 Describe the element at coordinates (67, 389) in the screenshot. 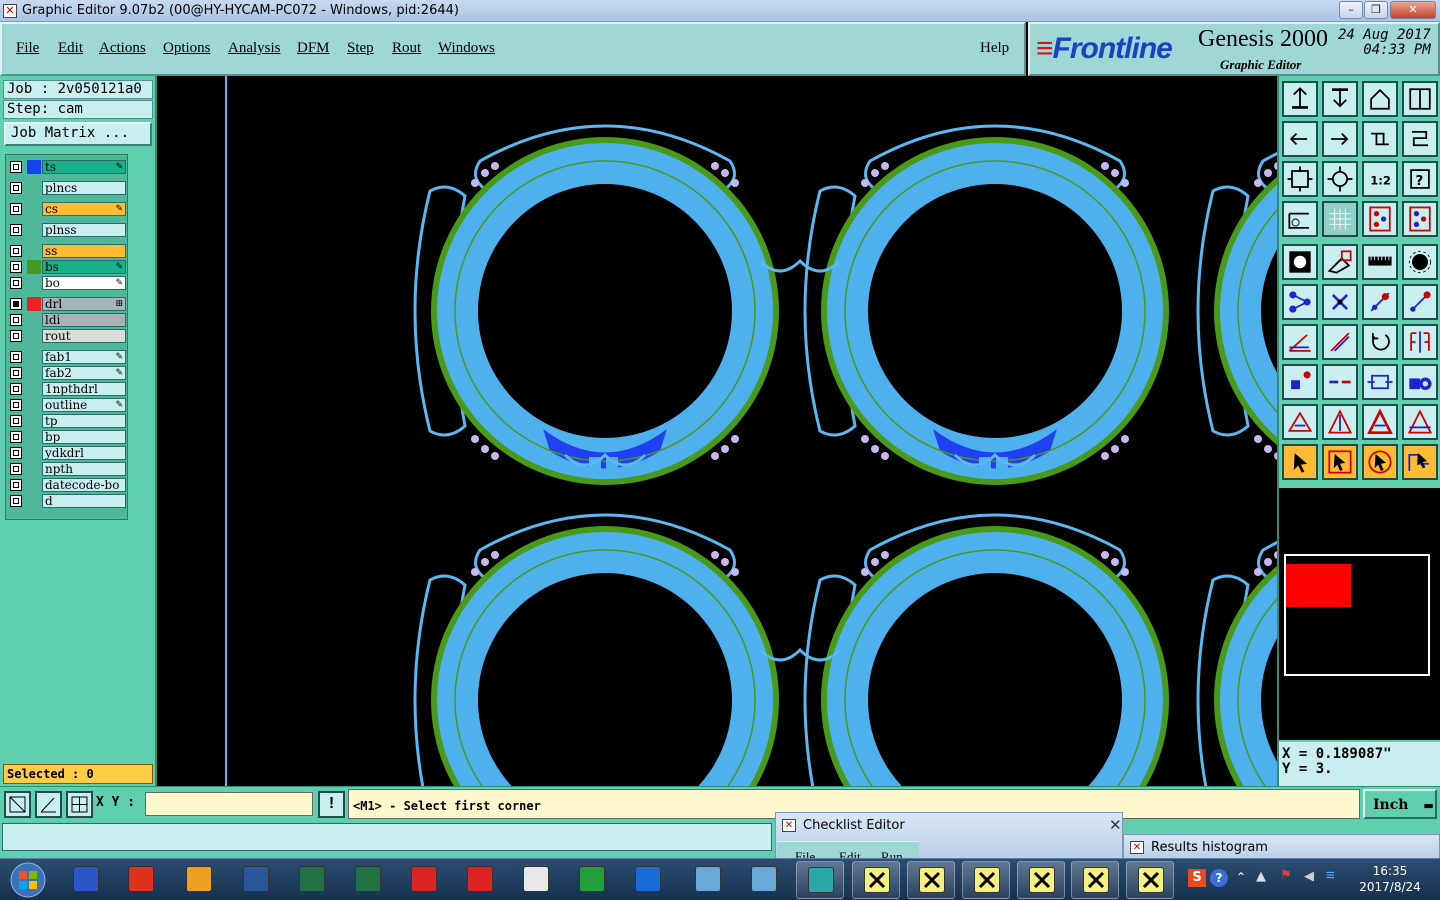

I see `layer-row-1npthdrl: 1npthdrl` at that location.